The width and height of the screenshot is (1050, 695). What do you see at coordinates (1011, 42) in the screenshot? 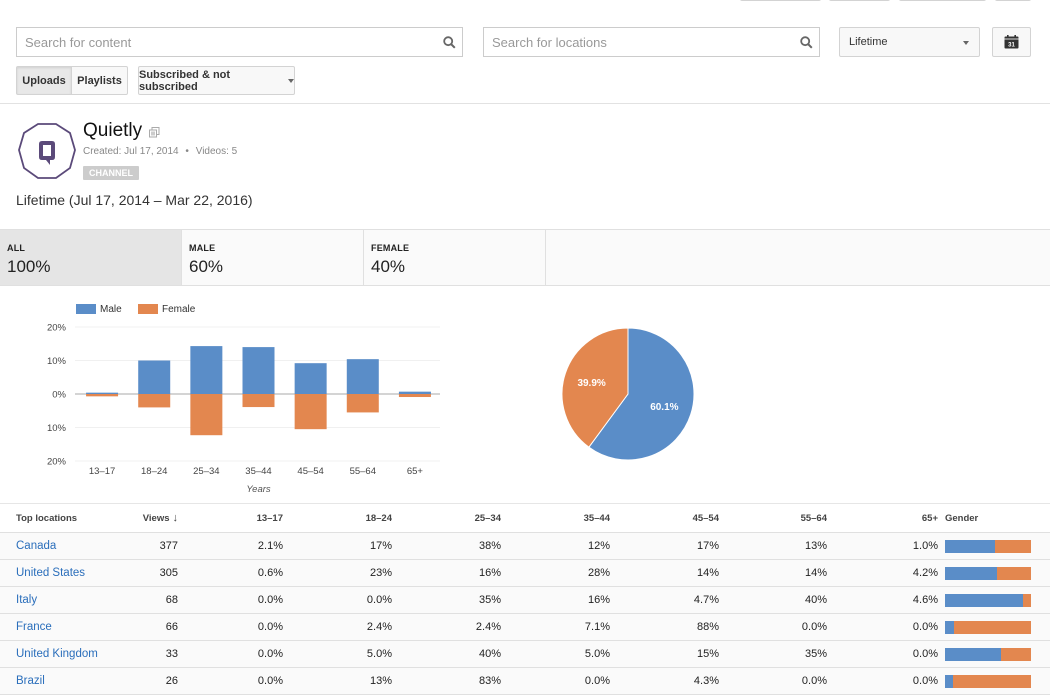
I see `calendar-button: 31` at bounding box center [1011, 42].